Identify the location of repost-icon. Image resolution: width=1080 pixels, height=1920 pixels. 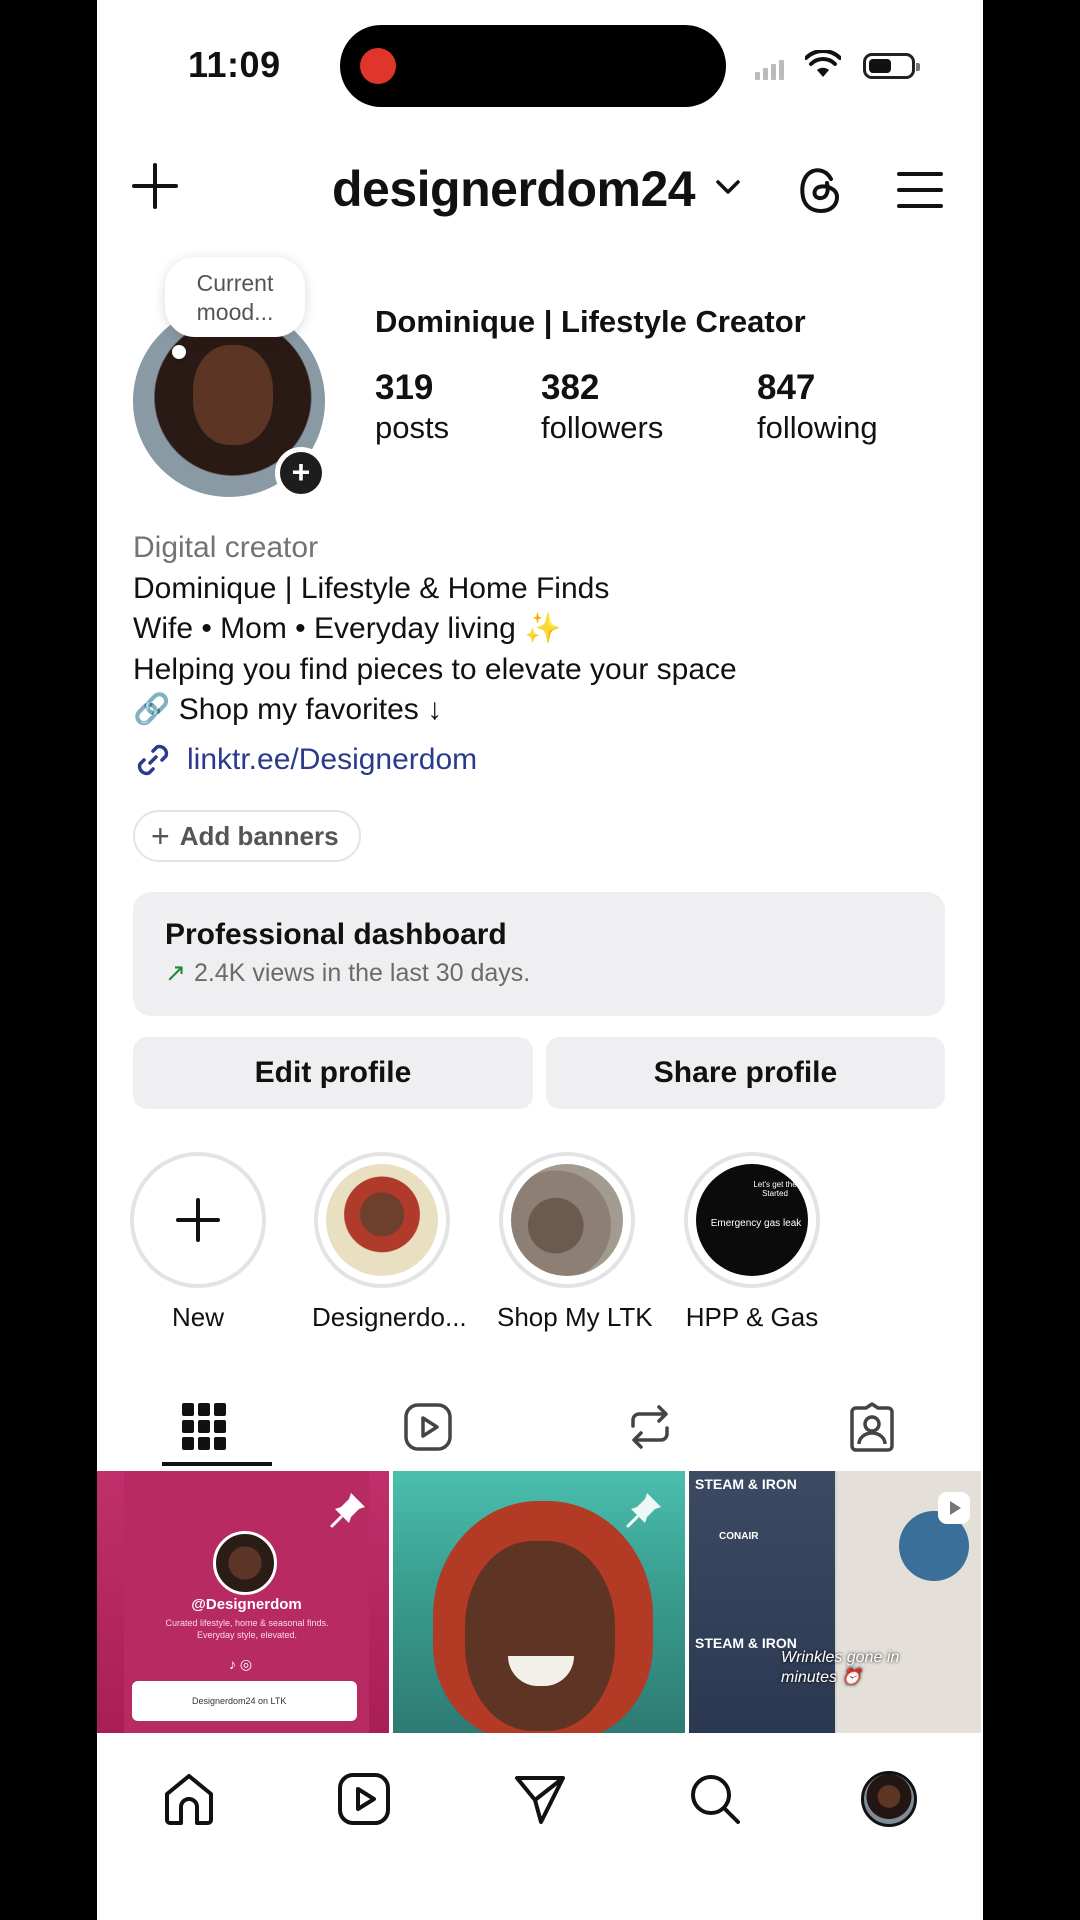
(650, 1427).